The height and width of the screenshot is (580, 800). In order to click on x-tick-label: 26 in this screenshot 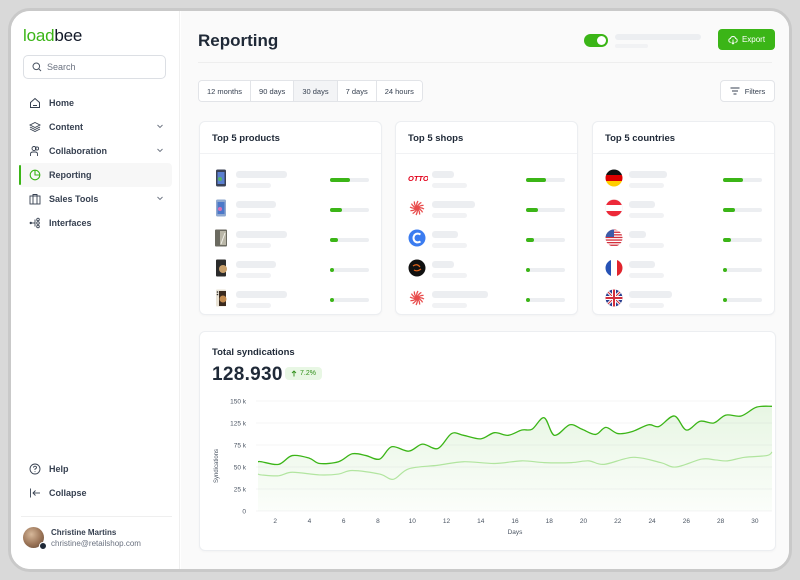, I will do `click(687, 521)`.